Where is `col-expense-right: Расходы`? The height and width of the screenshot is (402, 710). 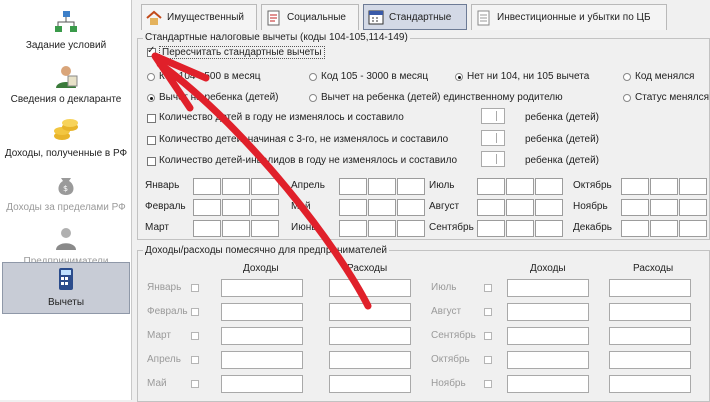
col-expense-right: Расходы is located at coordinates (653, 268).